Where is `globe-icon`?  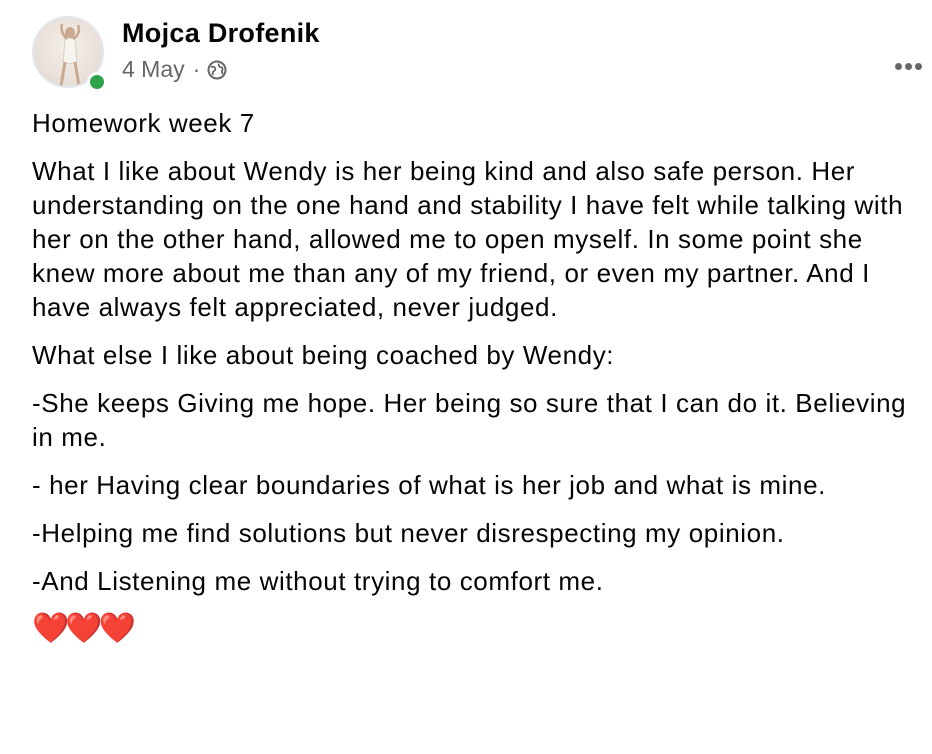 globe-icon is located at coordinates (217, 70).